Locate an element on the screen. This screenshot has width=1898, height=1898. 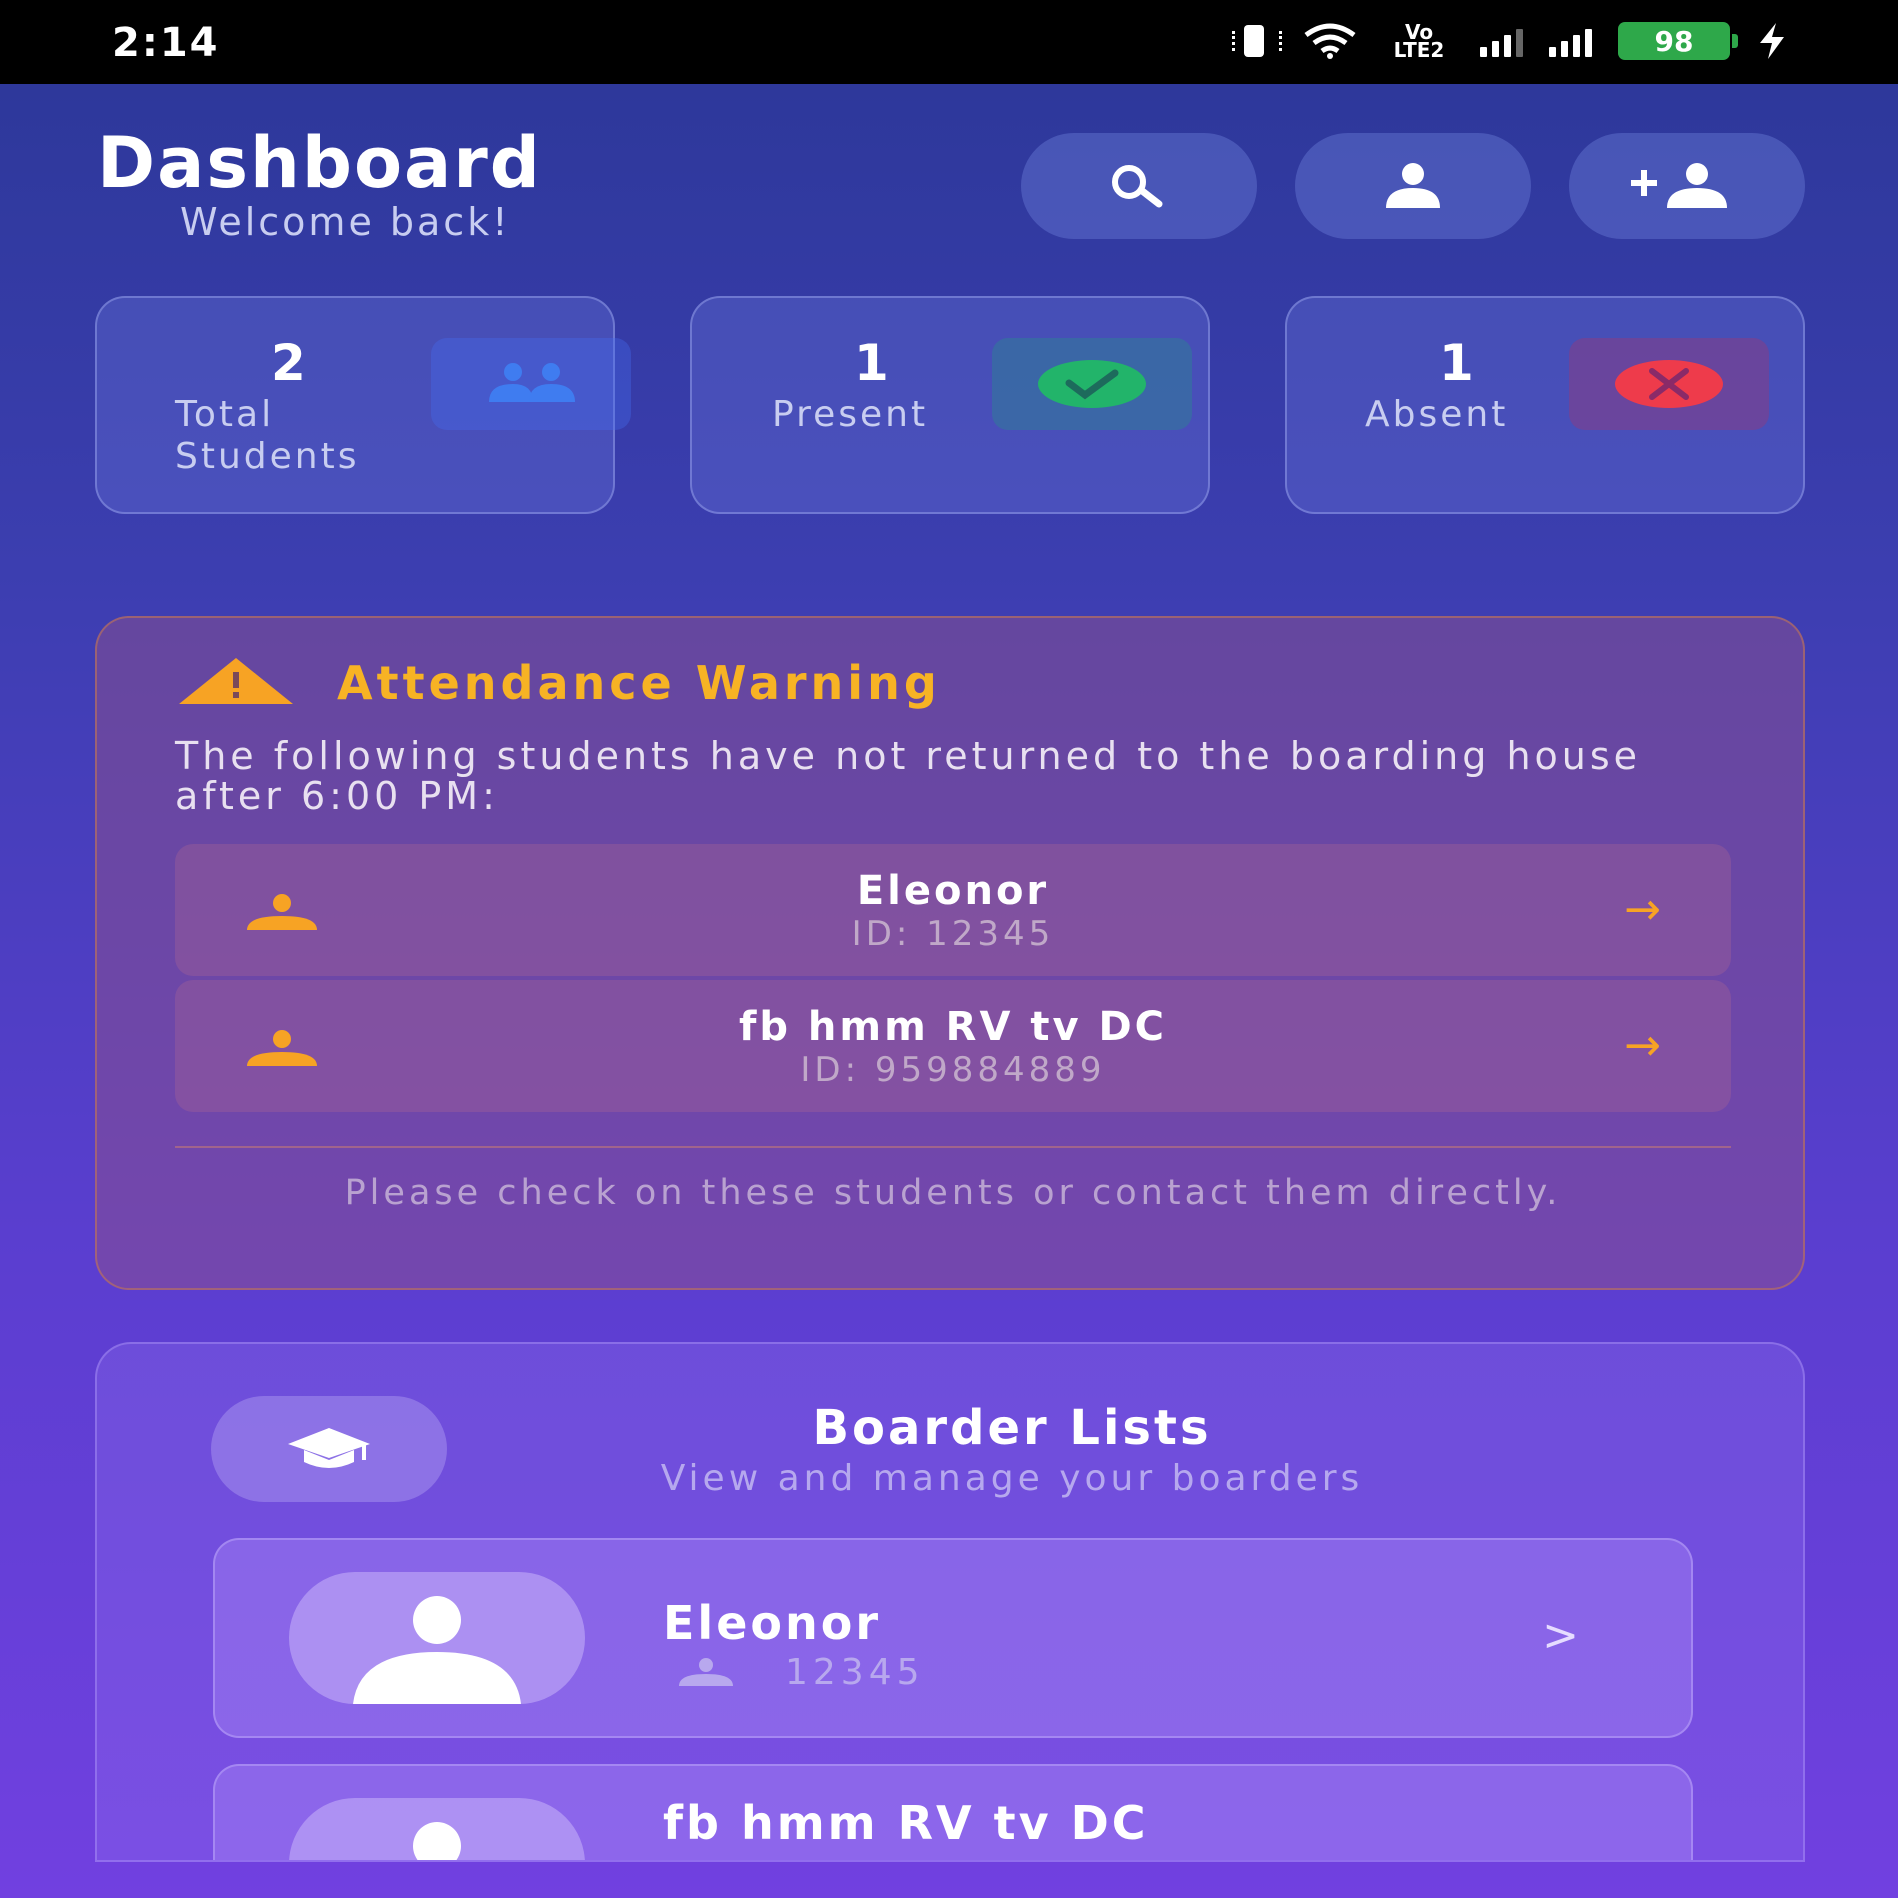
battery-indicator: 98 is located at coordinates (1678, 41).